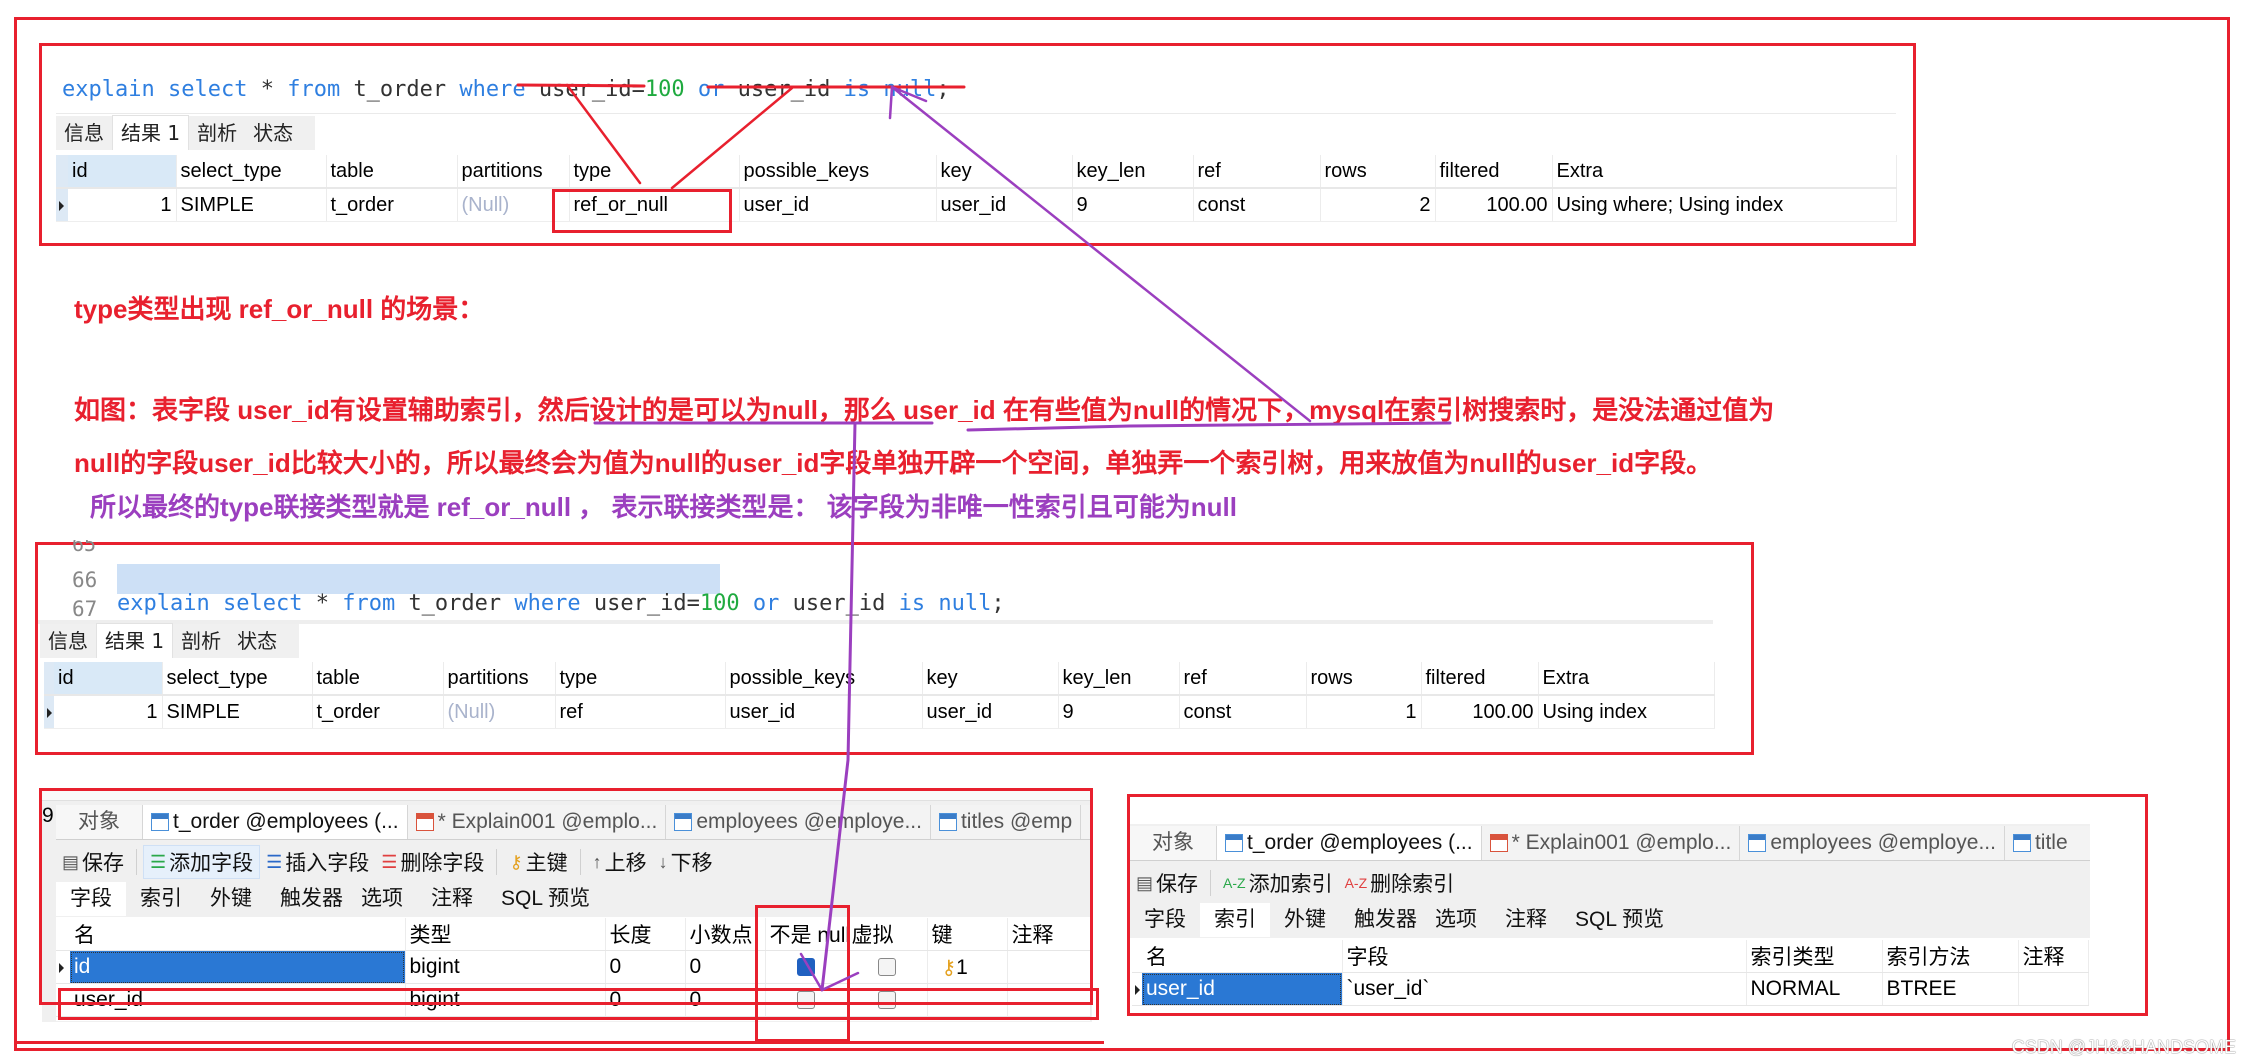  What do you see at coordinates (1209, 426) in the screenshot?
I see `underline-null-case` at bounding box center [1209, 426].